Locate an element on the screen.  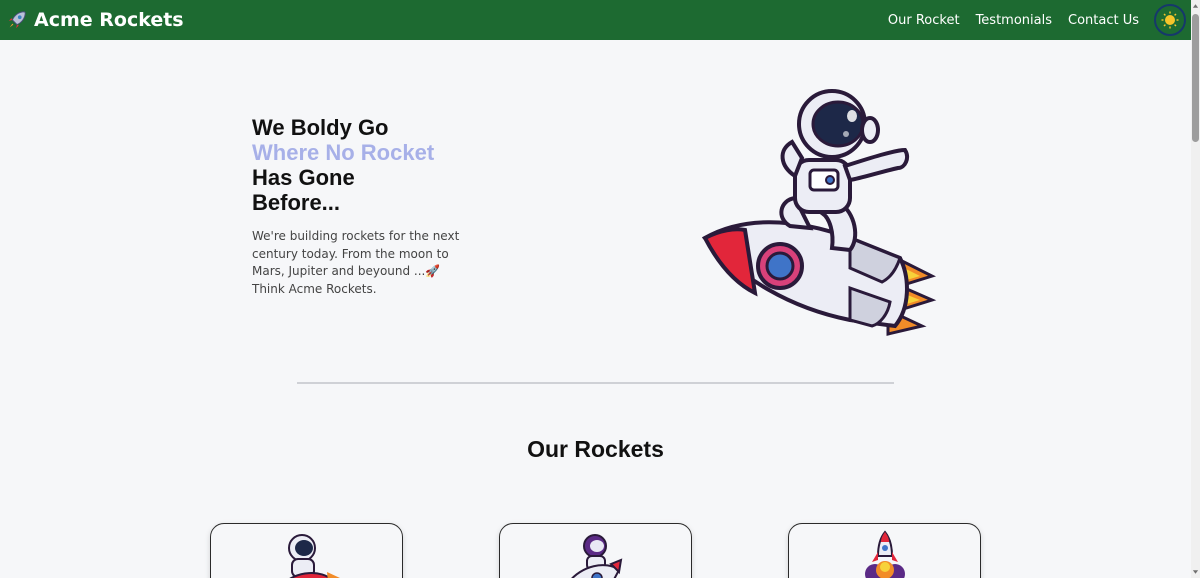
hero-title-line3: Has Gone is located at coordinates (303, 177).